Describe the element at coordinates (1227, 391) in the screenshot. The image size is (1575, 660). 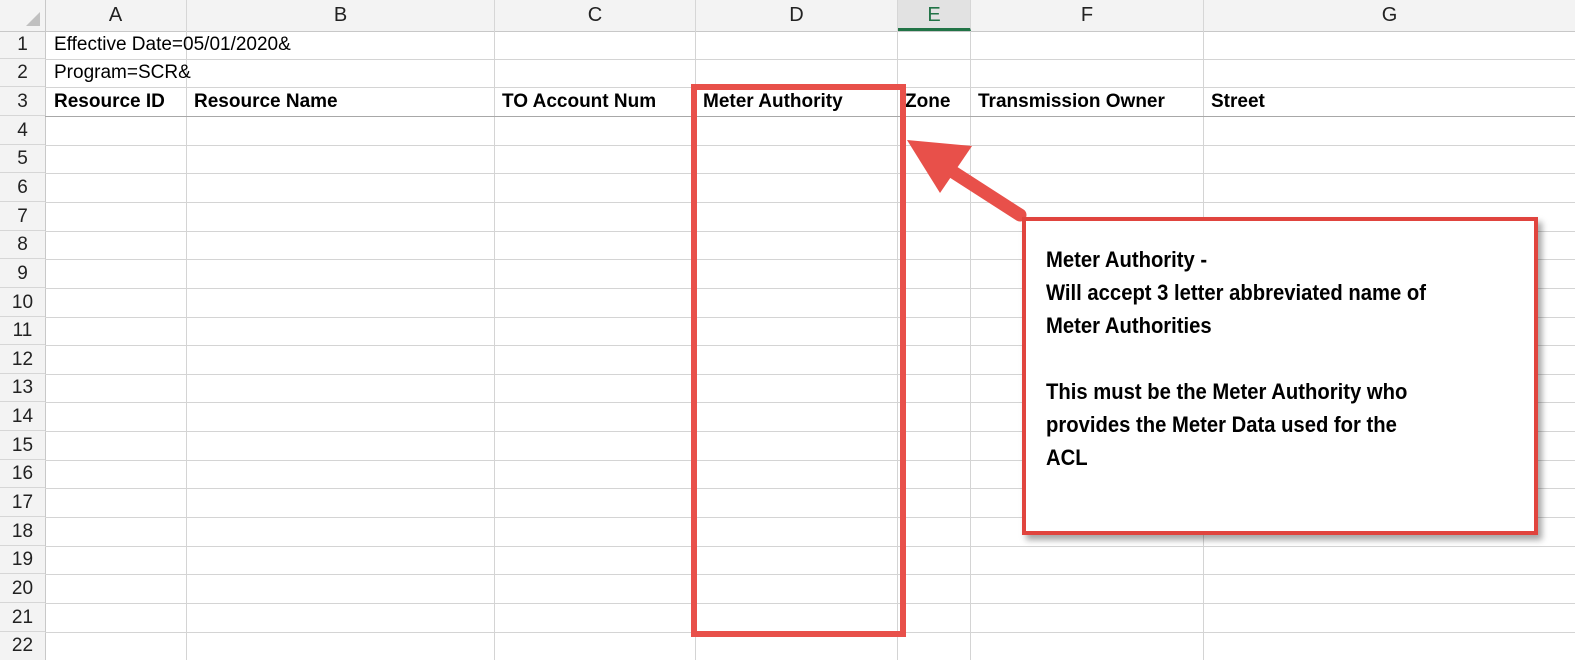
I see `callout-line-4: This must be the Meter Authority who` at that location.